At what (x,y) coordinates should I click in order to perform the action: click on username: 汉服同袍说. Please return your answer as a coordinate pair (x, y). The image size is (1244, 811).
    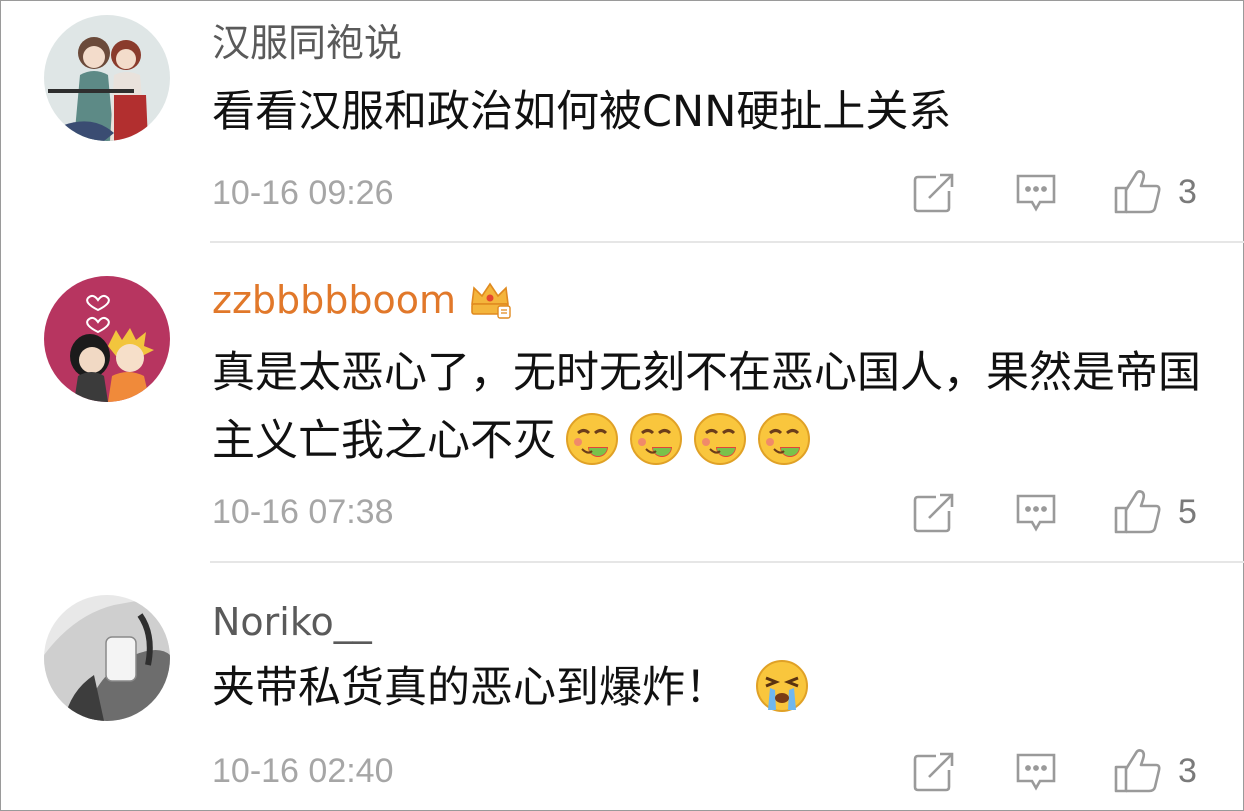
    Looking at the image, I should click on (307, 43).